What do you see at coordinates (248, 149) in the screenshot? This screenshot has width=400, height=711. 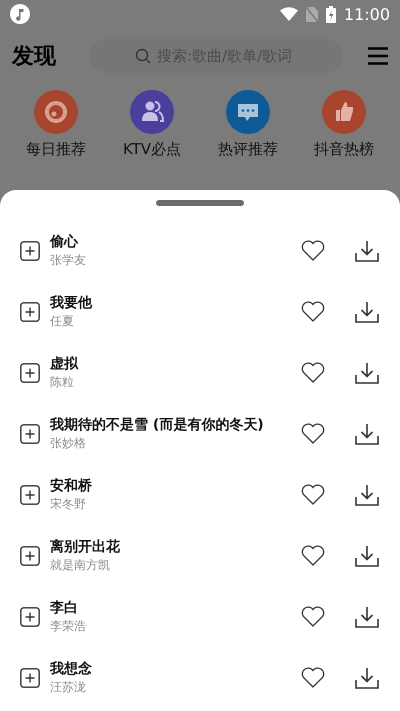 I see `category-label: 热评推荐` at bounding box center [248, 149].